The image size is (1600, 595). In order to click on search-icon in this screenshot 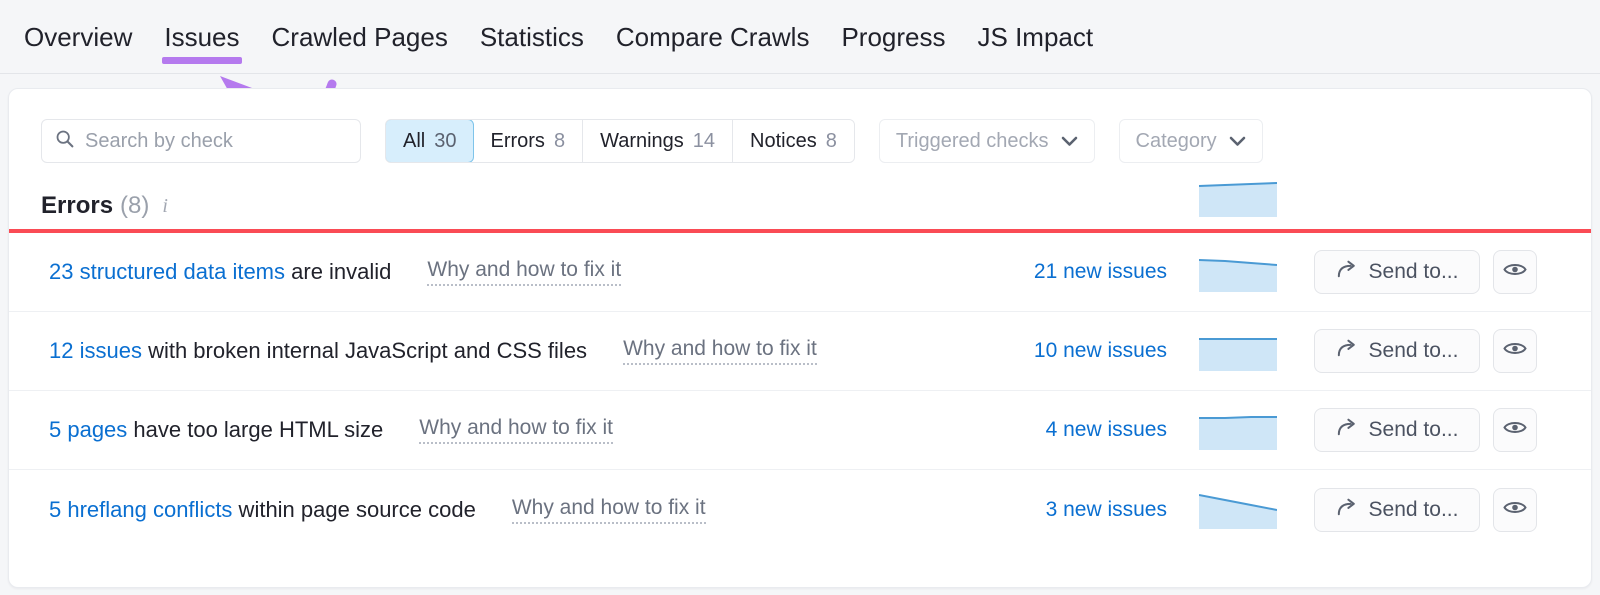, I will do `click(68, 141)`.